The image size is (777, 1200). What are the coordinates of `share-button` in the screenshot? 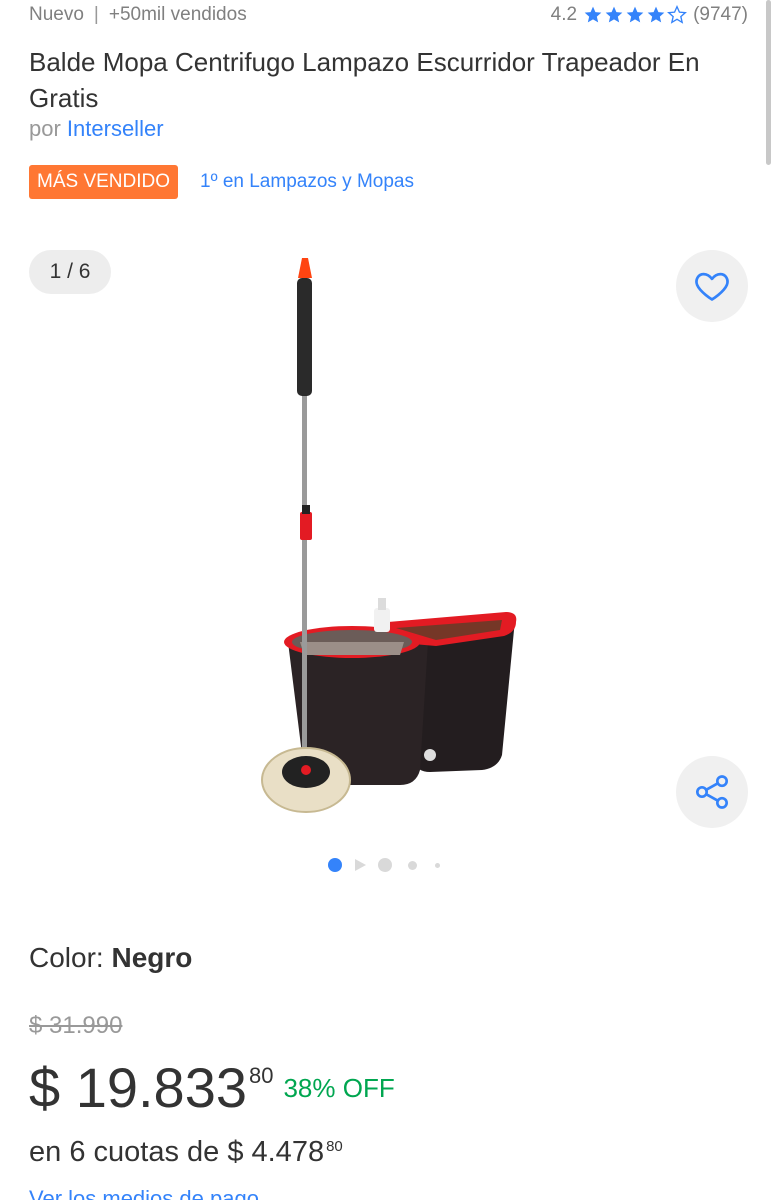 It's located at (712, 792).